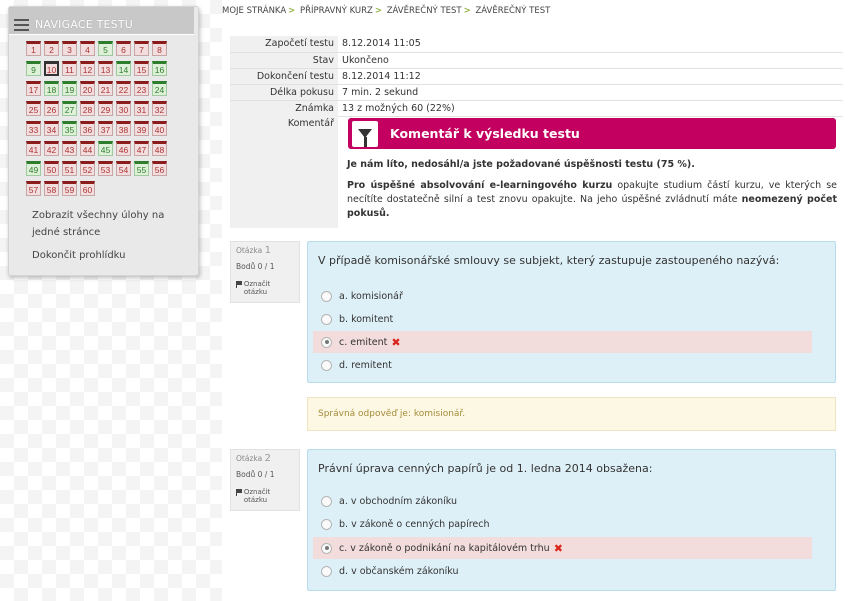 Image resolution: width=858 pixels, height=601 pixels. Describe the element at coordinates (51, 68) in the screenshot. I see `question-nav-button: 10` at that location.